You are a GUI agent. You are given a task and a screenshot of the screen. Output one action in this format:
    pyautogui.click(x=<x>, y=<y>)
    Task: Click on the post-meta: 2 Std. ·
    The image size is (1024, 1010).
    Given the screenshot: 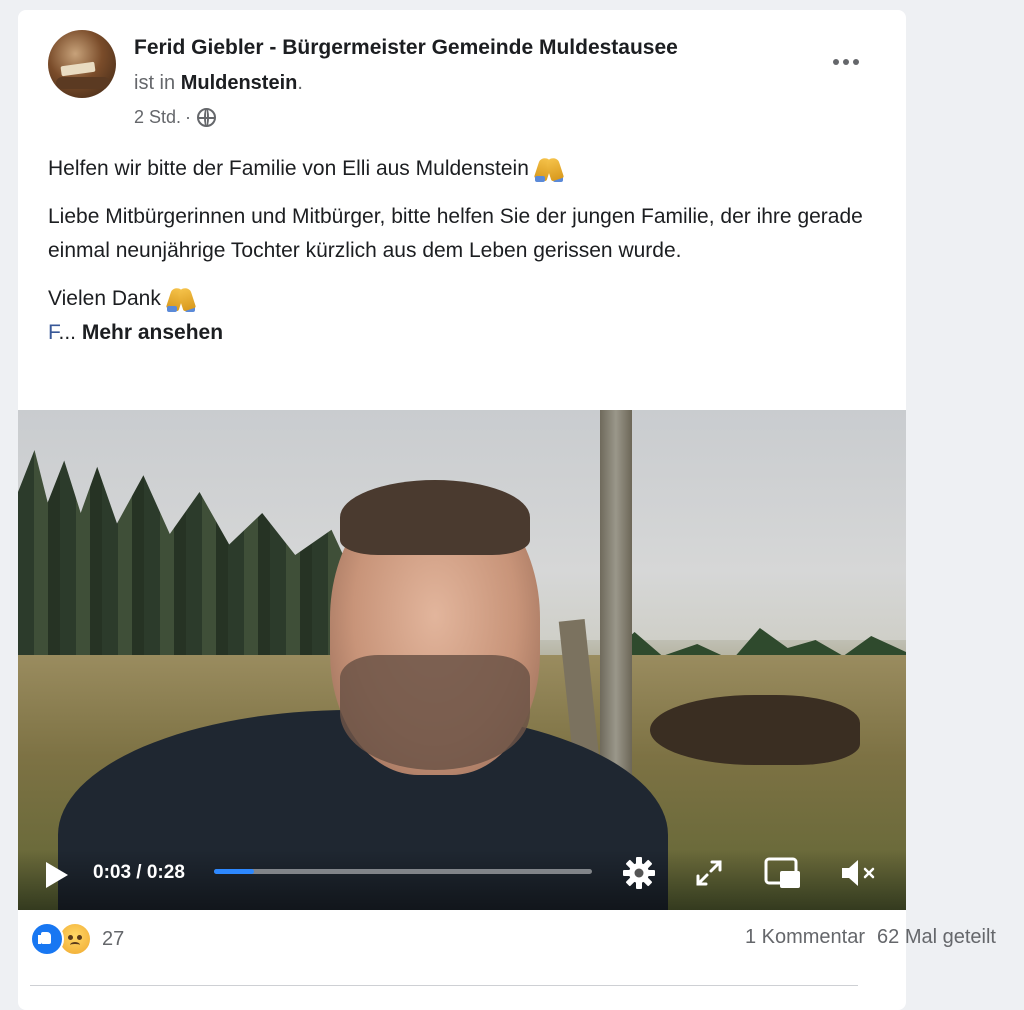 What is the action you would take?
    pyautogui.click(x=175, y=117)
    